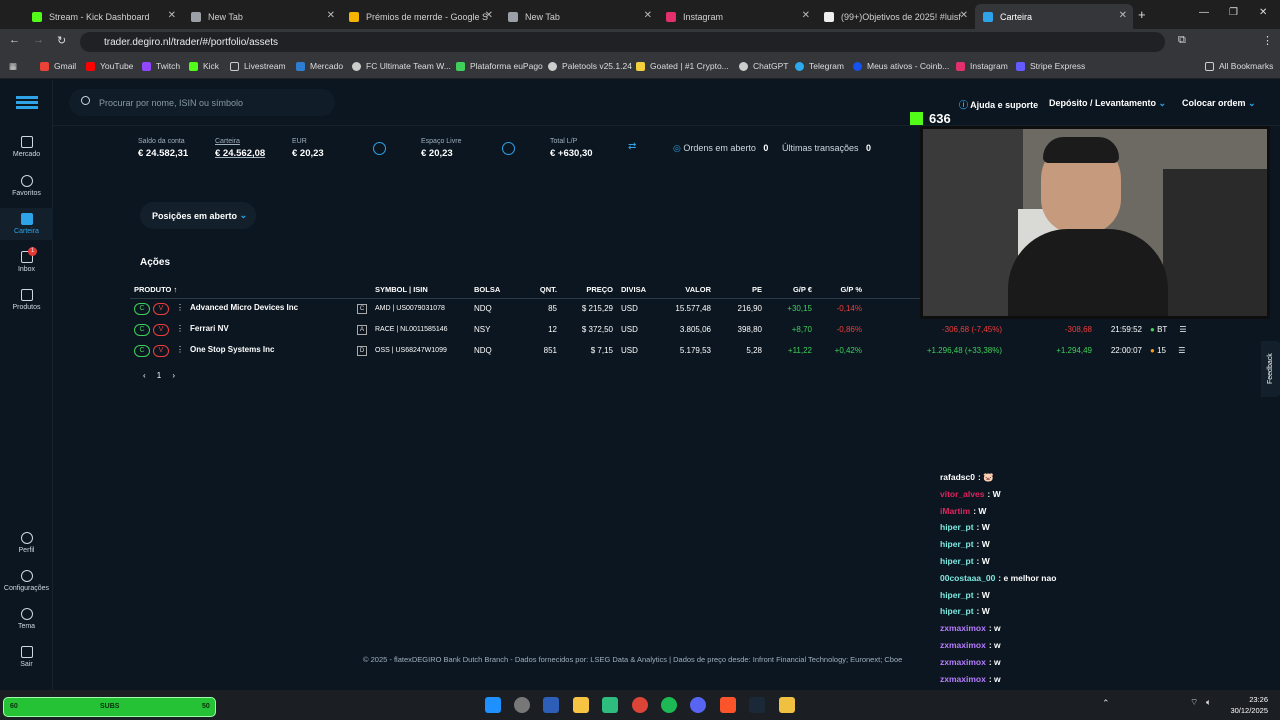  Describe the element at coordinates (173, 375) in the screenshot. I see `next-page-button: ›` at that location.